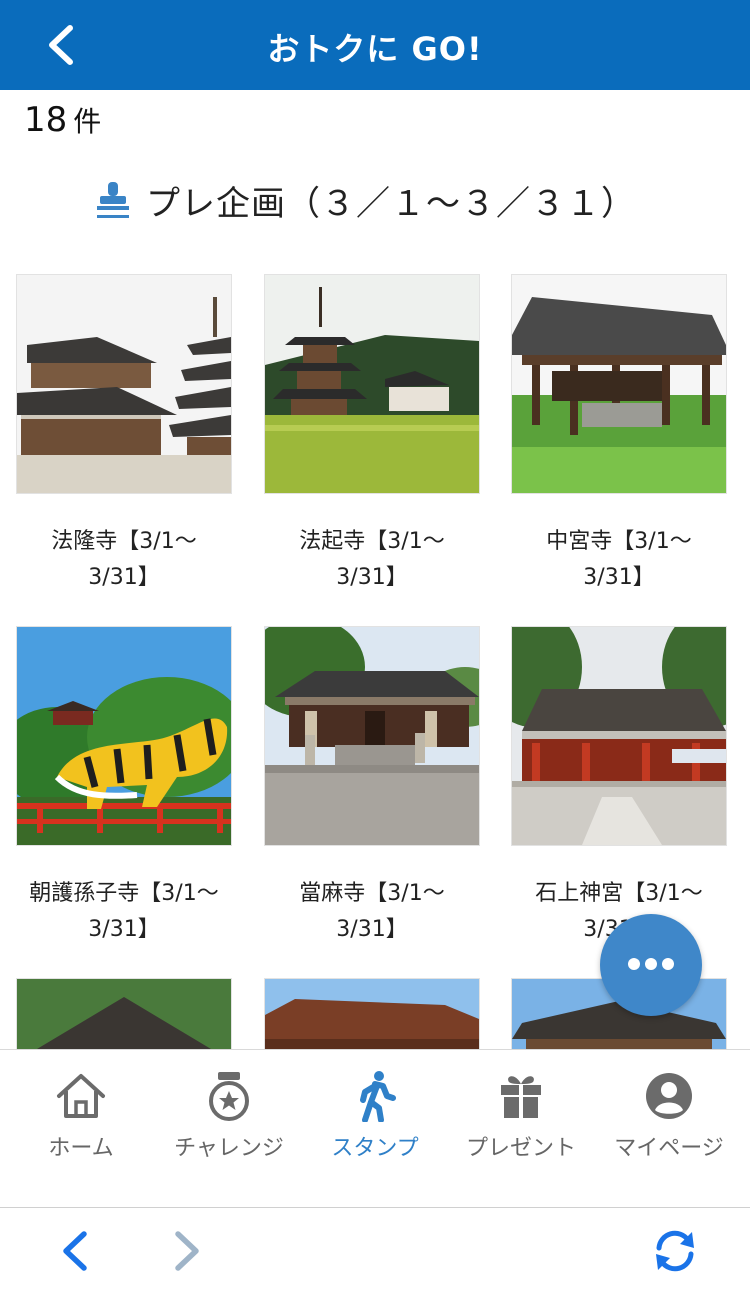  I want to click on gift-icon, so click(521, 1097).